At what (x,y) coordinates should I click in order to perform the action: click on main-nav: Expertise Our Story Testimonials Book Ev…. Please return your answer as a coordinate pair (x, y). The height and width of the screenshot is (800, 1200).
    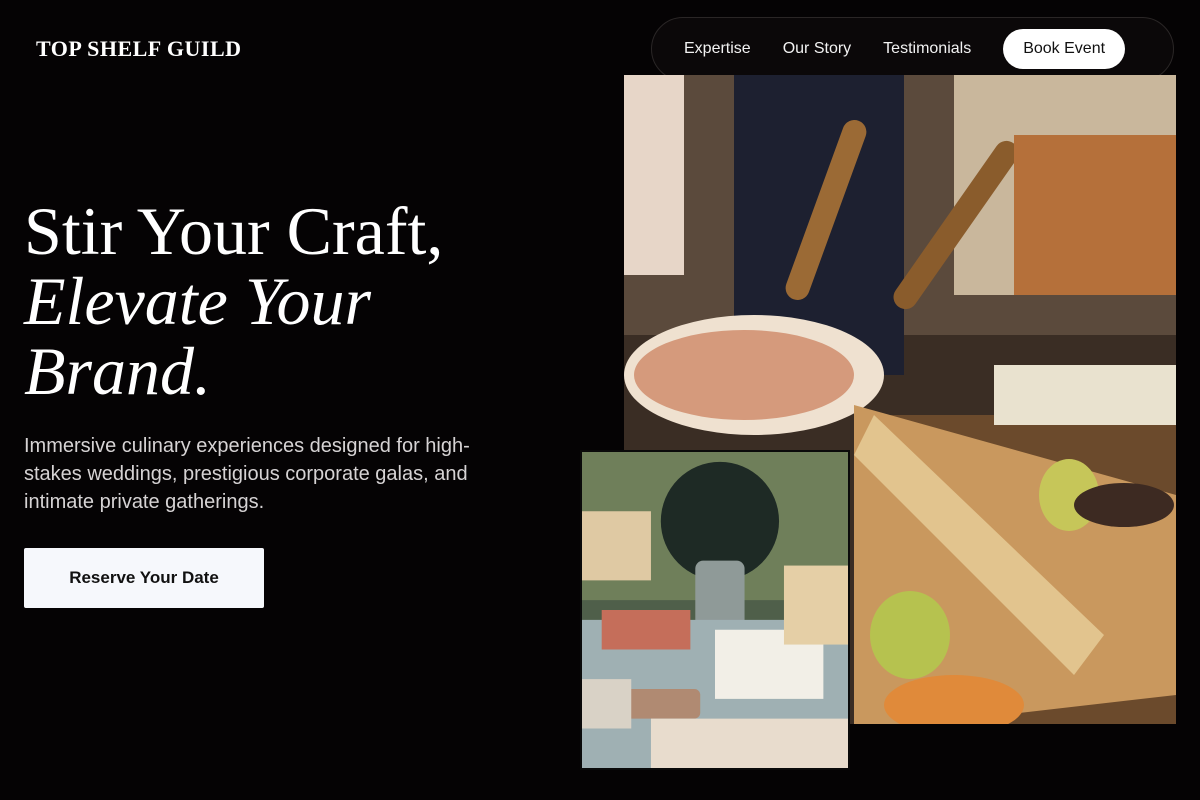
    Looking at the image, I should click on (912, 49).